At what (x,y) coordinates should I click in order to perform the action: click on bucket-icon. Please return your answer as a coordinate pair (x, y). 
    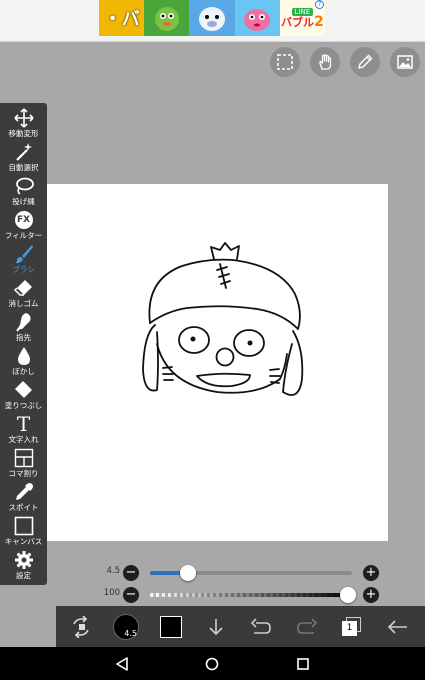
    Looking at the image, I should click on (24, 390).